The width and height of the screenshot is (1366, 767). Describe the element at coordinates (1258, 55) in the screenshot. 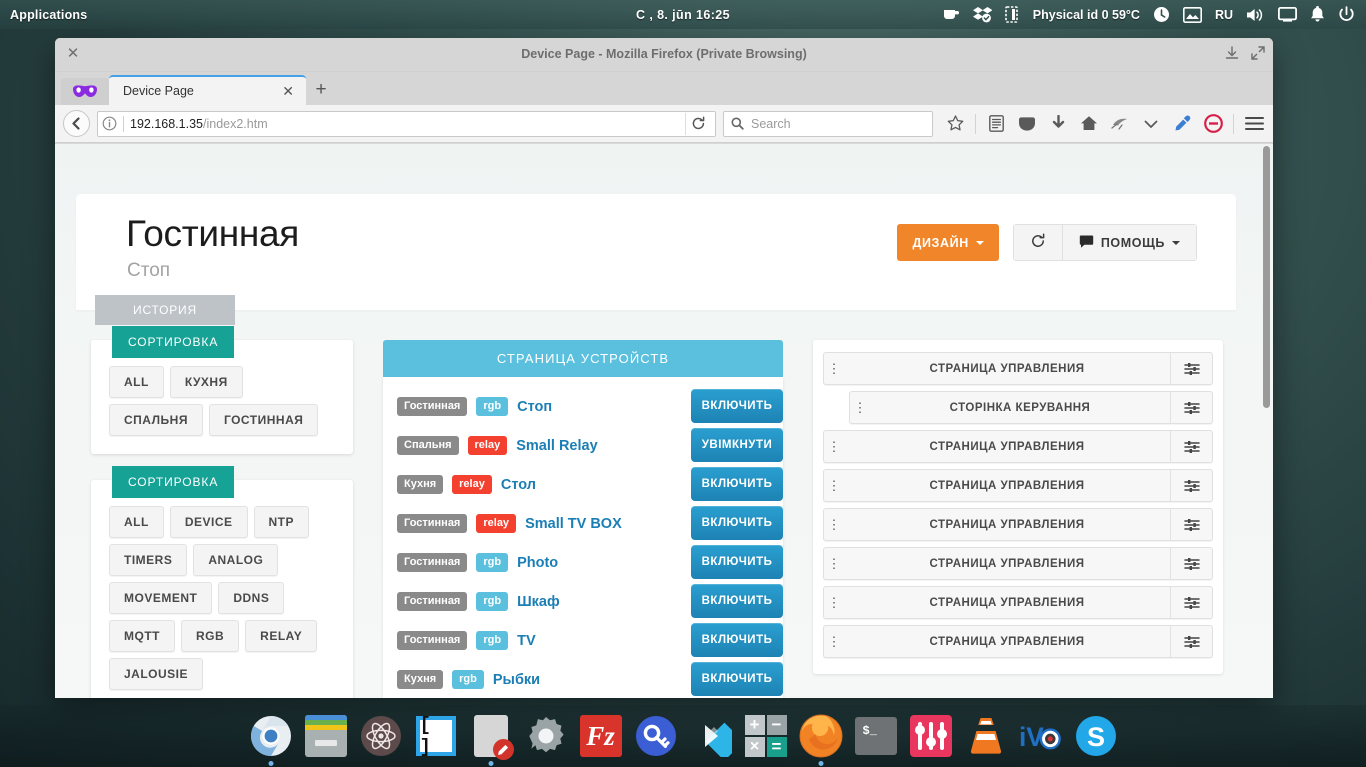

I see `window-maximize-icon` at that location.